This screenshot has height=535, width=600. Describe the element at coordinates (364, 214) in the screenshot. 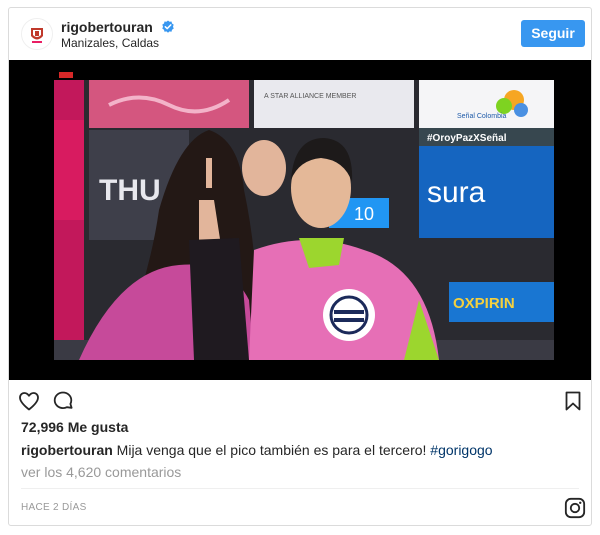

I see `banner-number-text: 10` at that location.